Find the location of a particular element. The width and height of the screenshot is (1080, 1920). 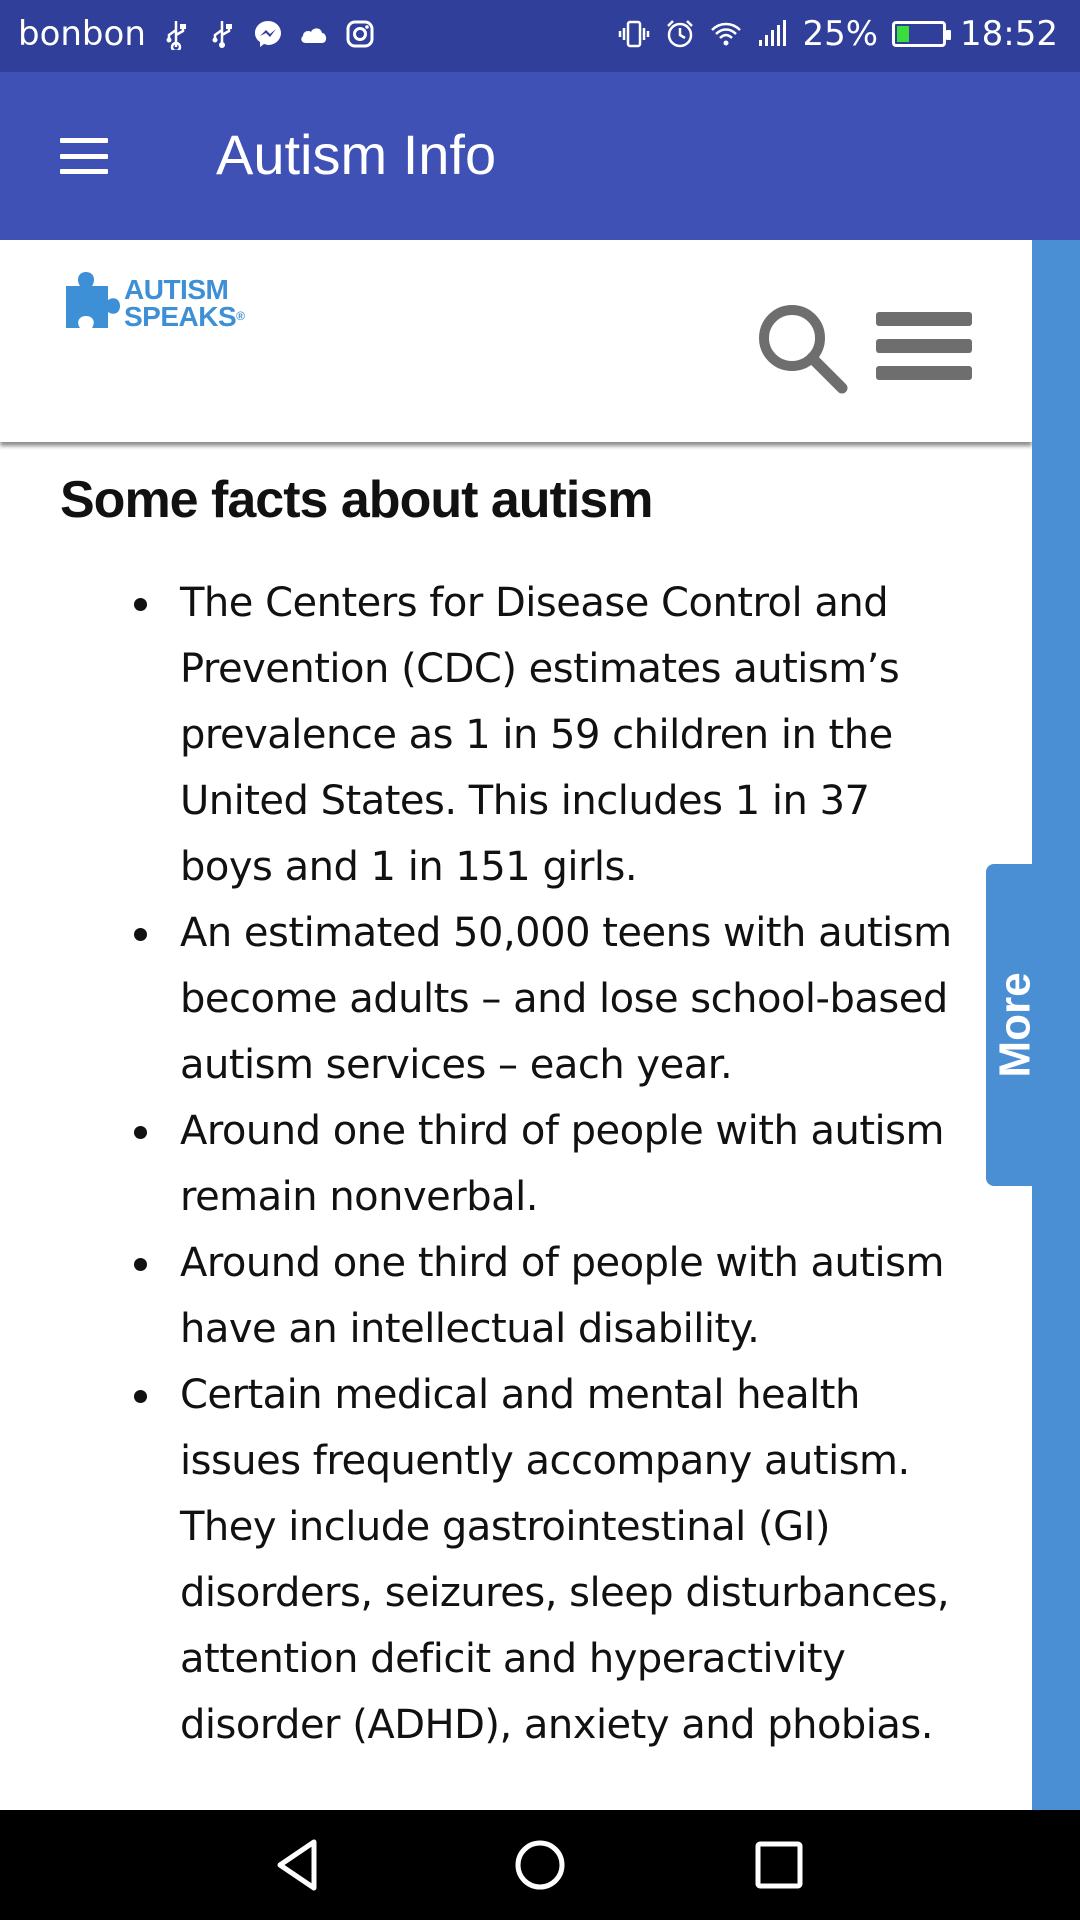

recents-icon is located at coordinates (779, 1865).